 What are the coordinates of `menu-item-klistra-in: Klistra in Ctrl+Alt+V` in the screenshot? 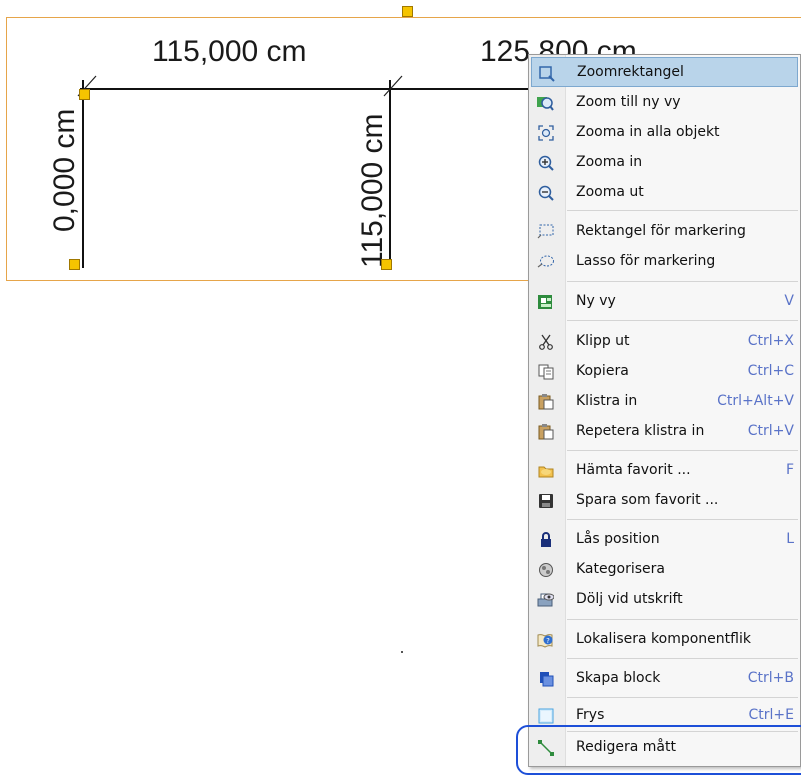 It's located at (664, 401).